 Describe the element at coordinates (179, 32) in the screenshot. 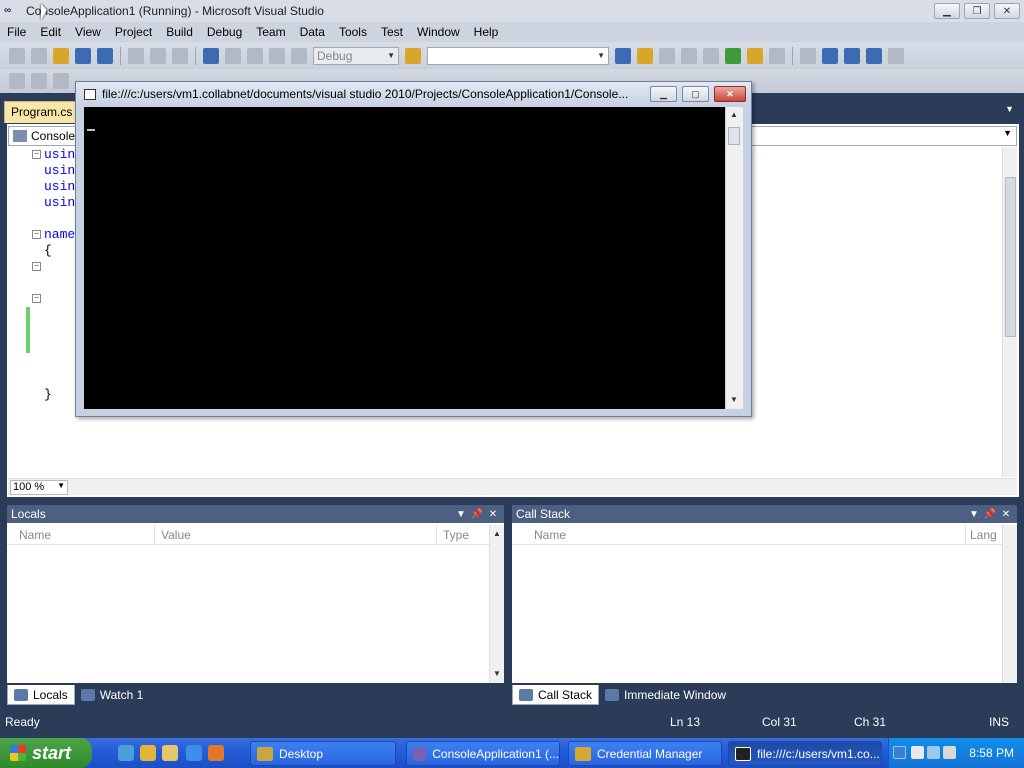

I see `menu-build: Build` at that location.